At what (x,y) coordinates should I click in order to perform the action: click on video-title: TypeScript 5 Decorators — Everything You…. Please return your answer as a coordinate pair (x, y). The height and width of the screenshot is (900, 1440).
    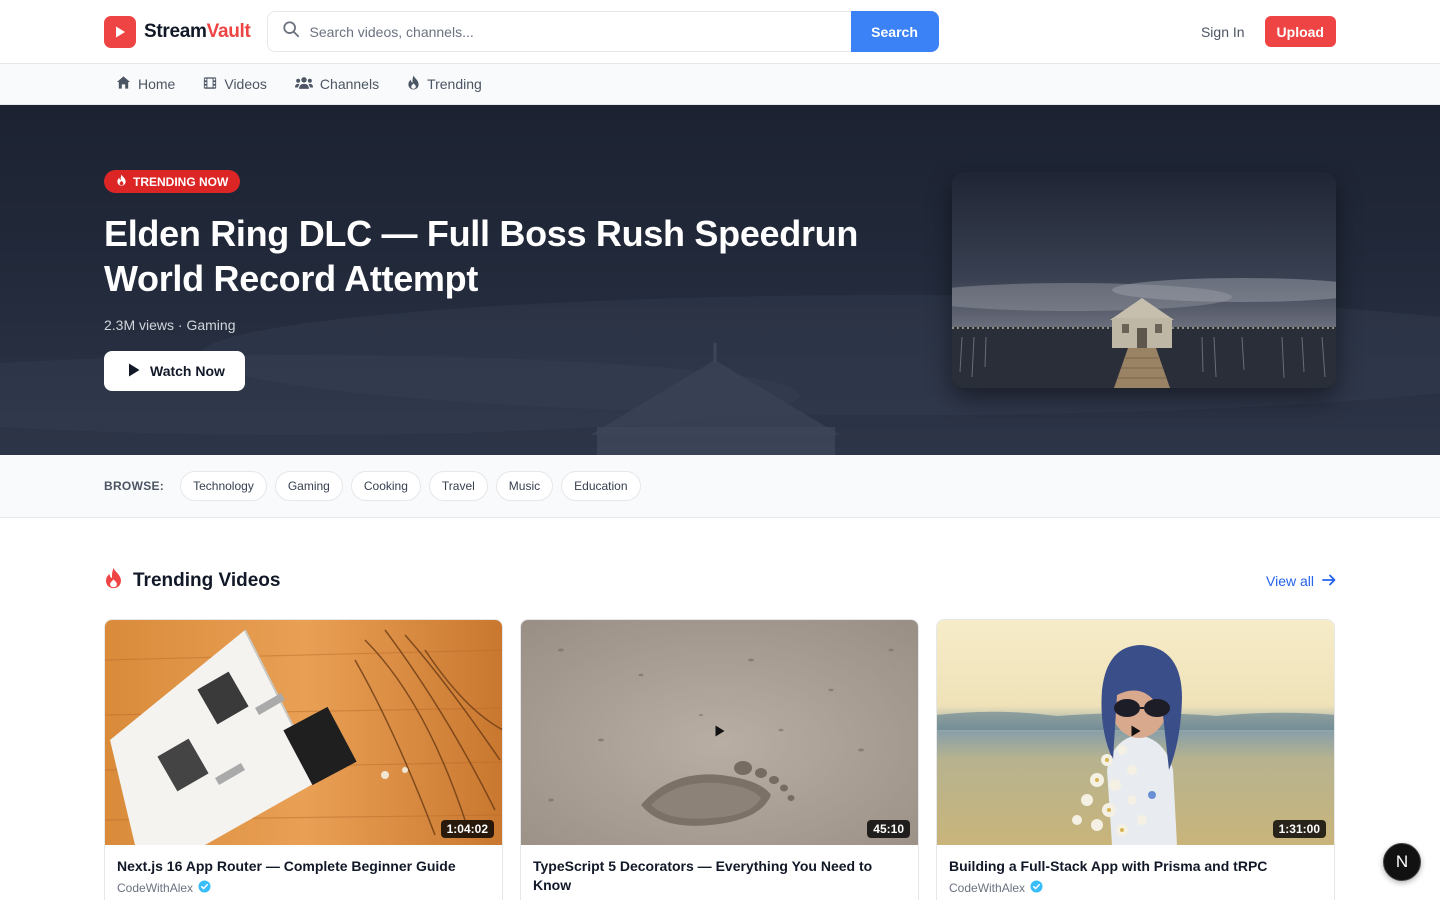
    Looking at the image, I should click on (719, 876).